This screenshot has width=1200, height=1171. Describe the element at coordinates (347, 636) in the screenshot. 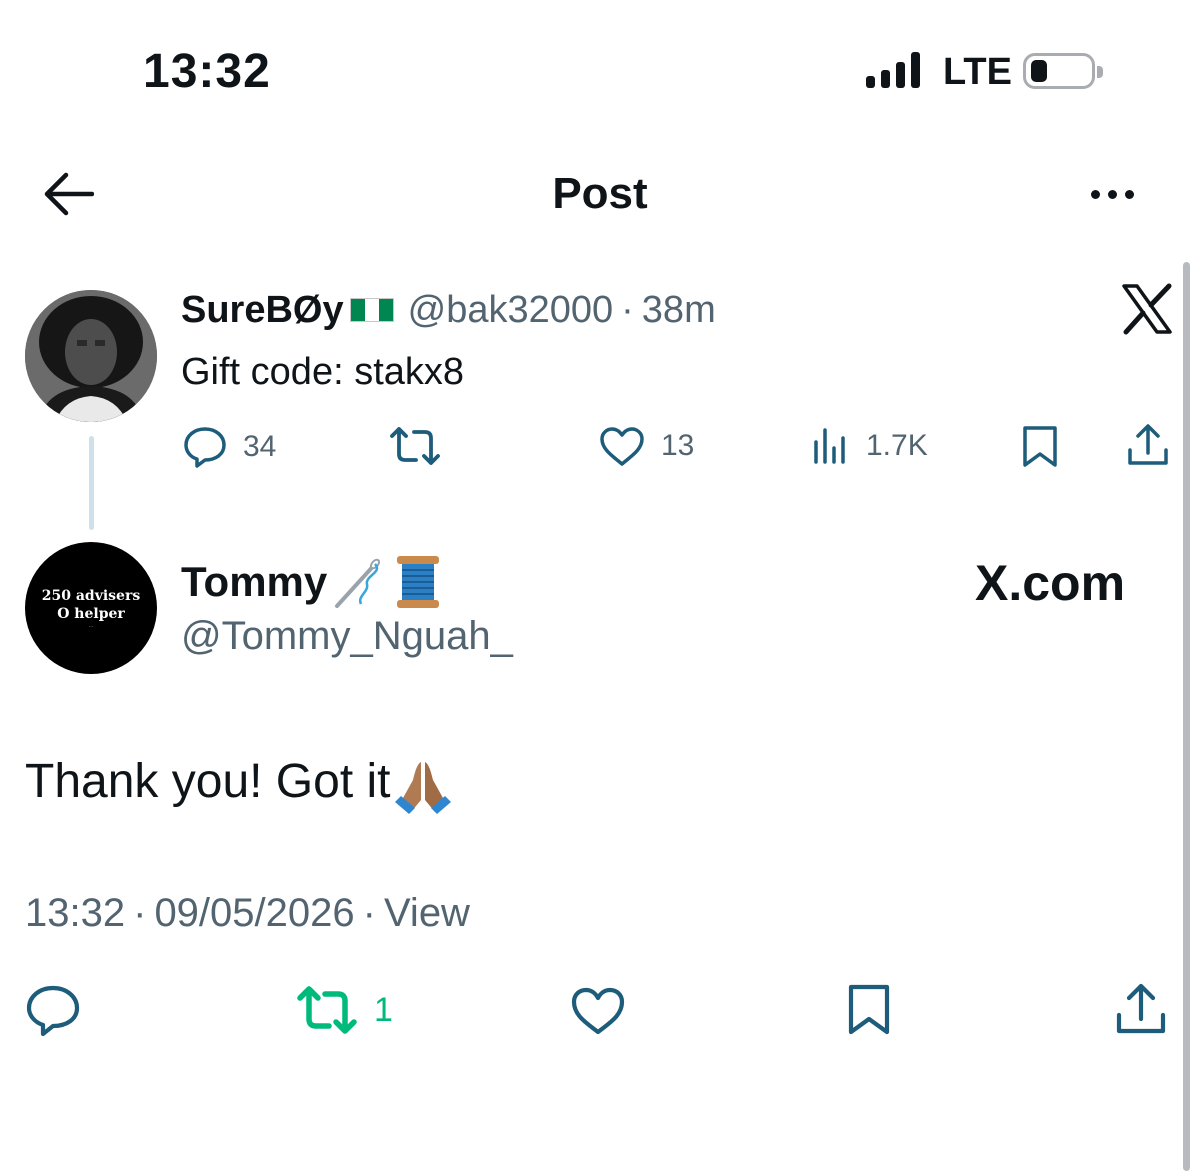

I see `author-handle: @Tommy_Nguah_` at that location.